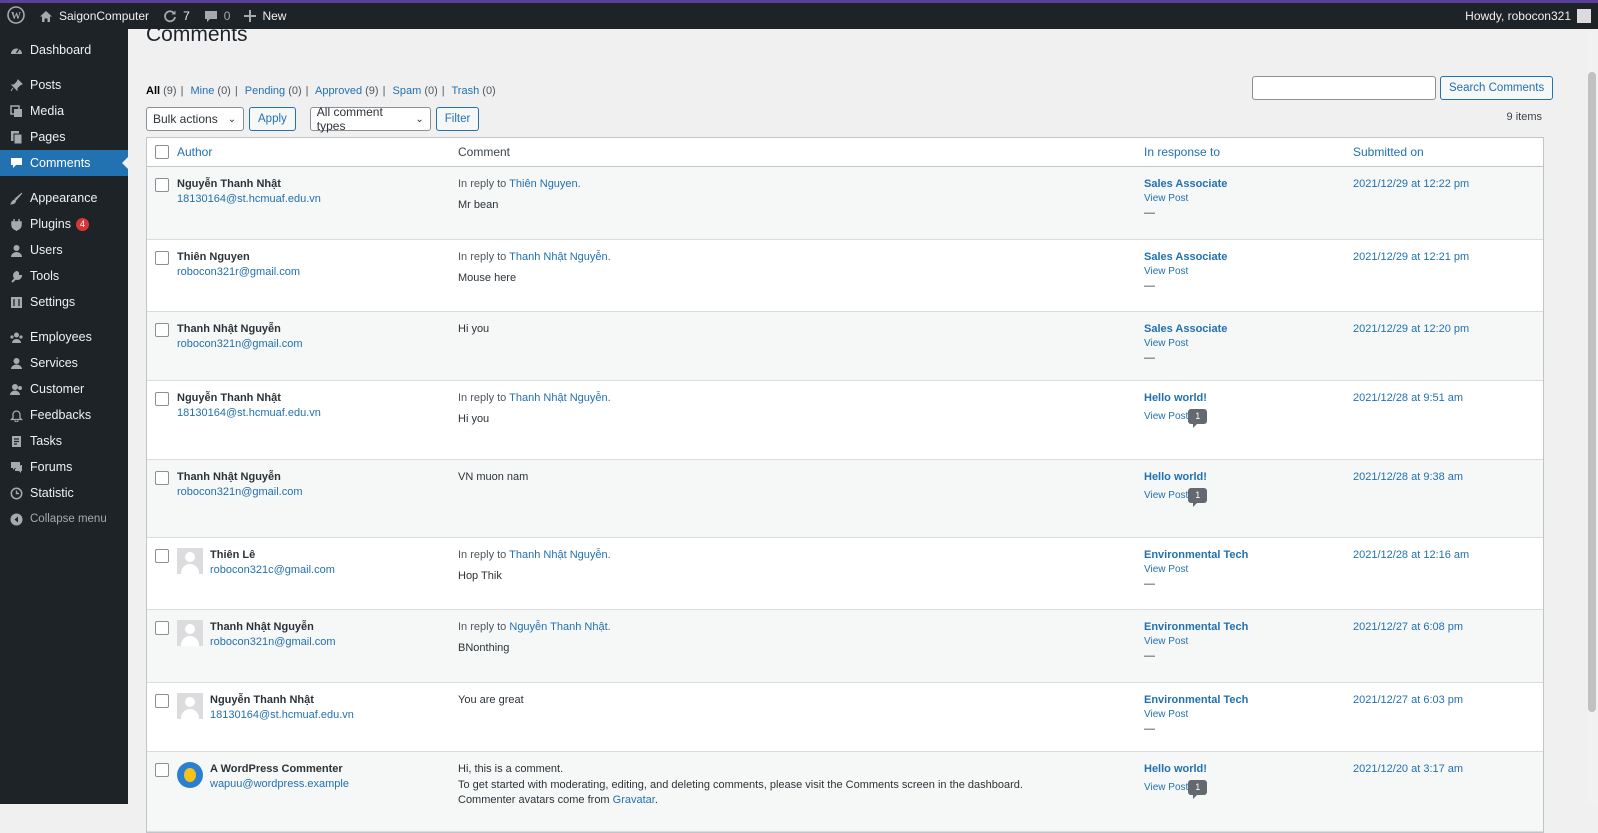 The image size is (1598, 833). I want to click on menu-item-comments: Comments, so click(64, 163).